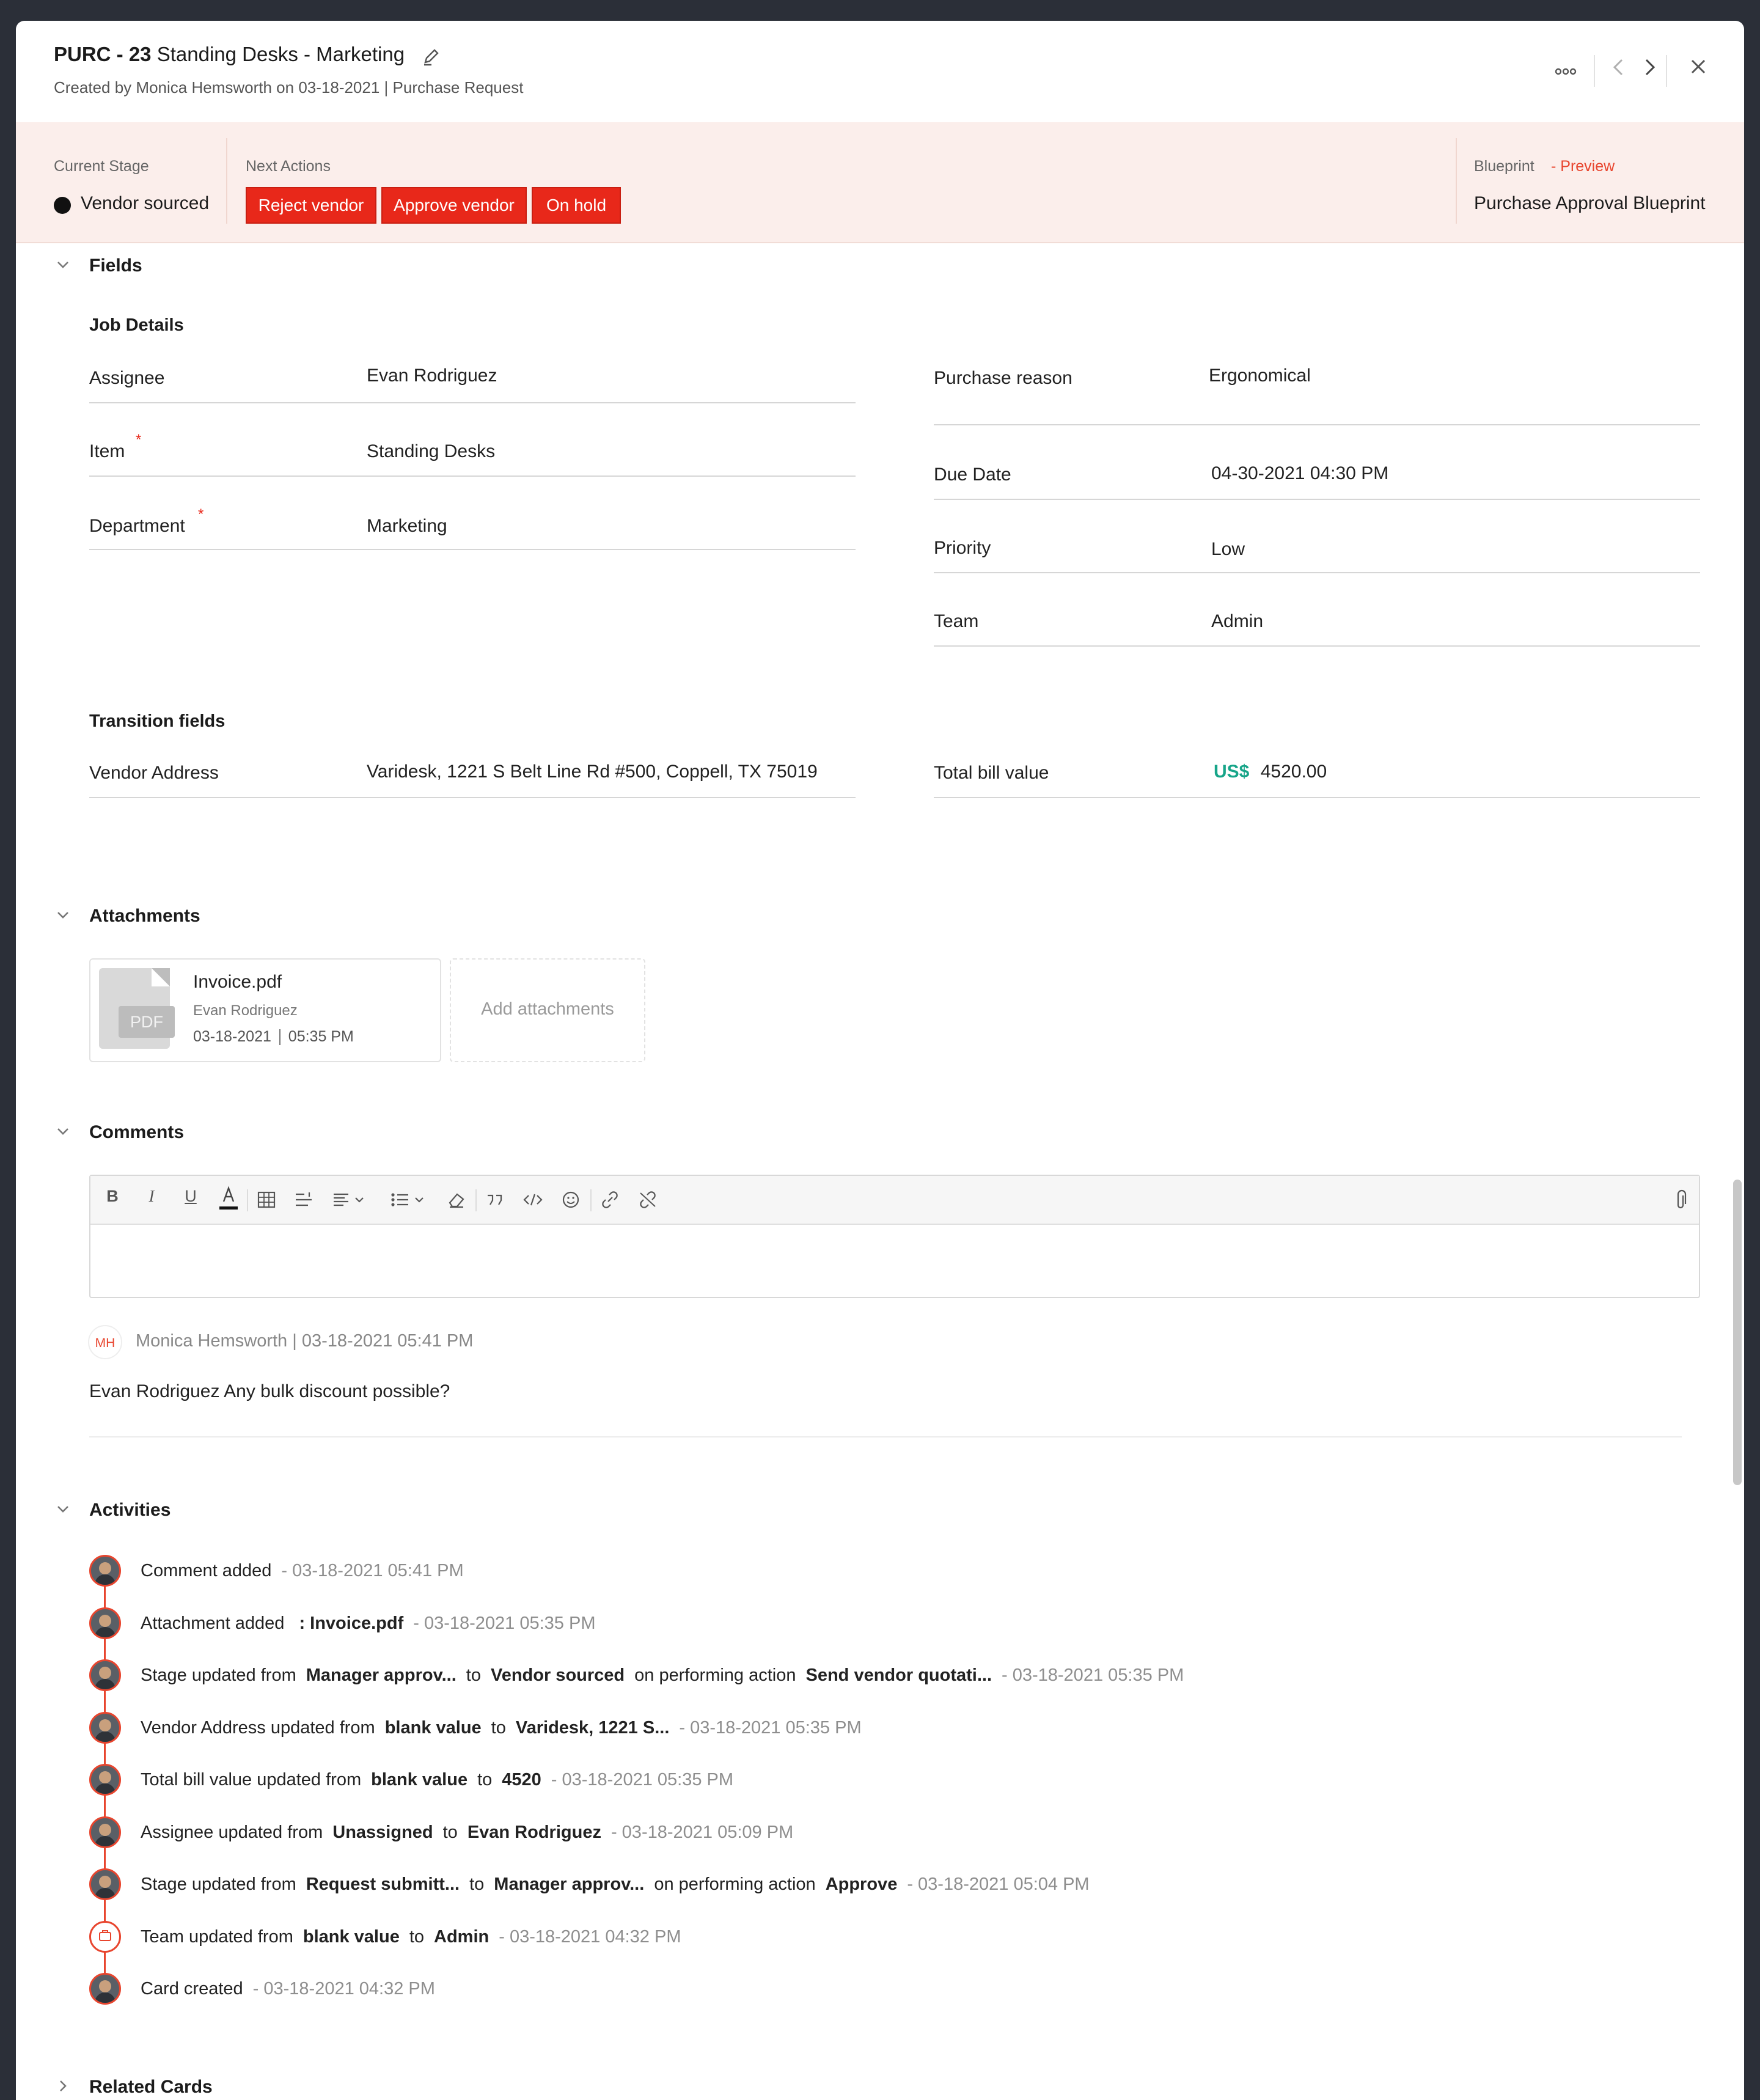 The height and width of the screenshot is (2100, 1760). What do you see at coordinates (321, 1036) in the screenshot?
I see `attachment-time: 05:35 PM` at bounding box center [321, 1036].